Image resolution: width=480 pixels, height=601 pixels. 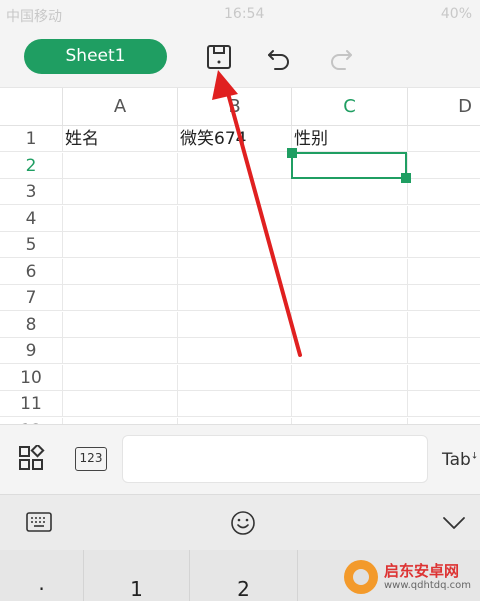 I want to click on emoji-button, so click(x=243, y=525).